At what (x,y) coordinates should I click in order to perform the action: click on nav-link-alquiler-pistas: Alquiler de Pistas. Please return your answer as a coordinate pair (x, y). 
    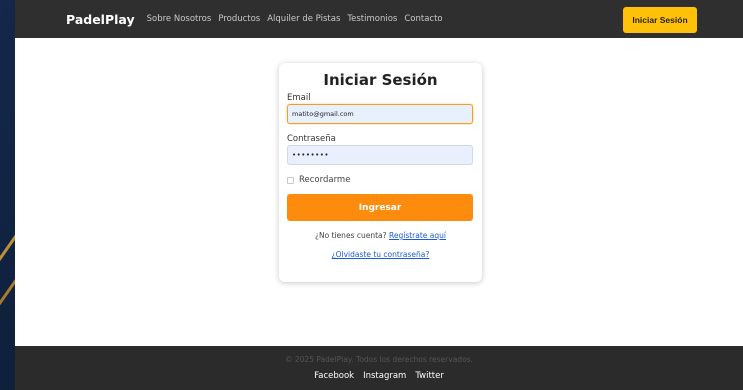
    Looking at the image, I should click on (303, 19).